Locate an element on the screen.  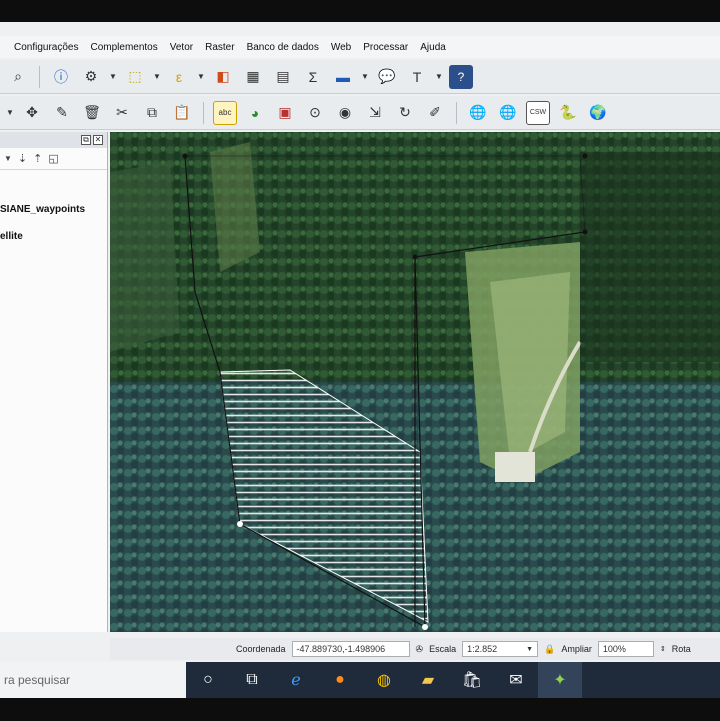
move-feature-icon: ✥ is located at coordinates (32, 113).